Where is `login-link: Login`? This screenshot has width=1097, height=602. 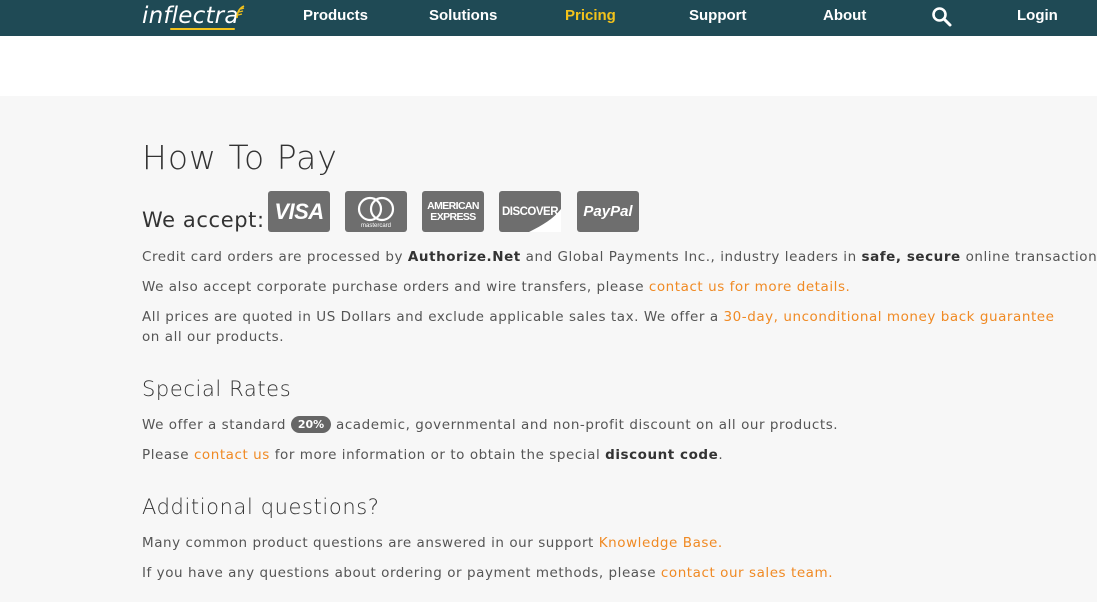
login-link: Login is located at coordinates (1037, 15).